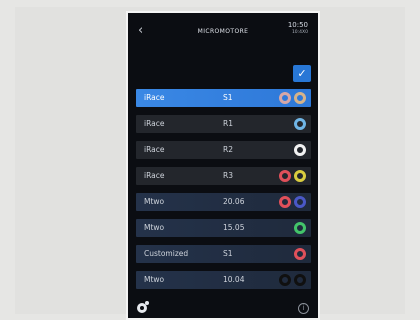 This screenshot has width=420, height=320. Describe the element at coordinates (299, 32) in the screenshot. I see `clock-subtext: 10:4X0` at that location.